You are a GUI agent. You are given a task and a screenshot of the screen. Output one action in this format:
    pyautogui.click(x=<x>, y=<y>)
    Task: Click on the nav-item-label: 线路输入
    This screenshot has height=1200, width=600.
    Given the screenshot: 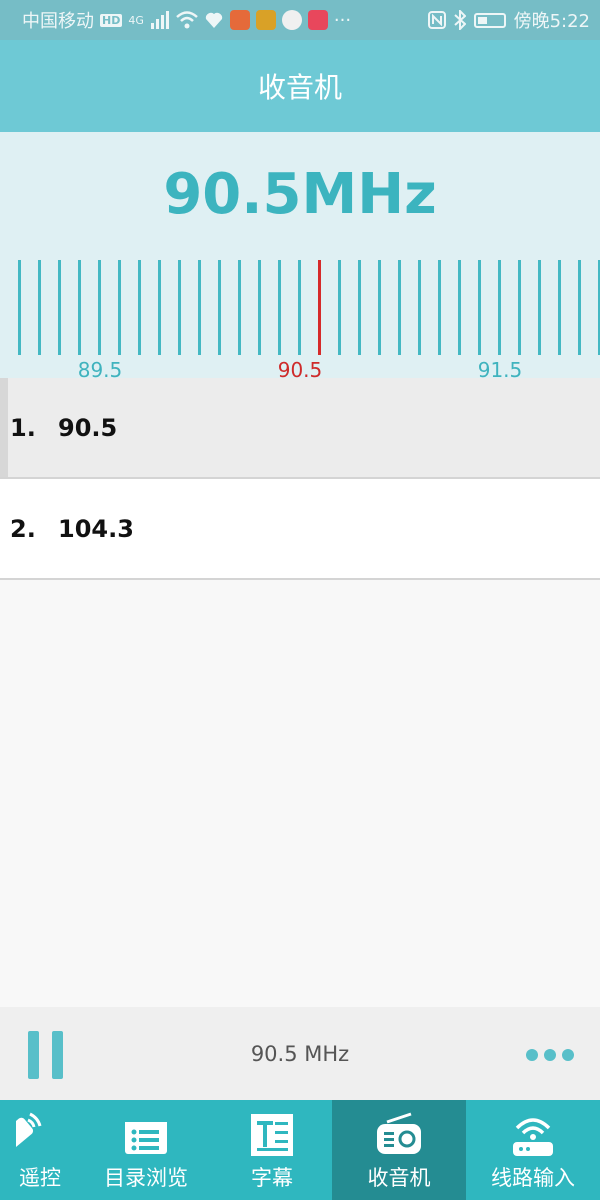 What is the action you would take?
    pyautogui.click(x=533, y=1178)
    